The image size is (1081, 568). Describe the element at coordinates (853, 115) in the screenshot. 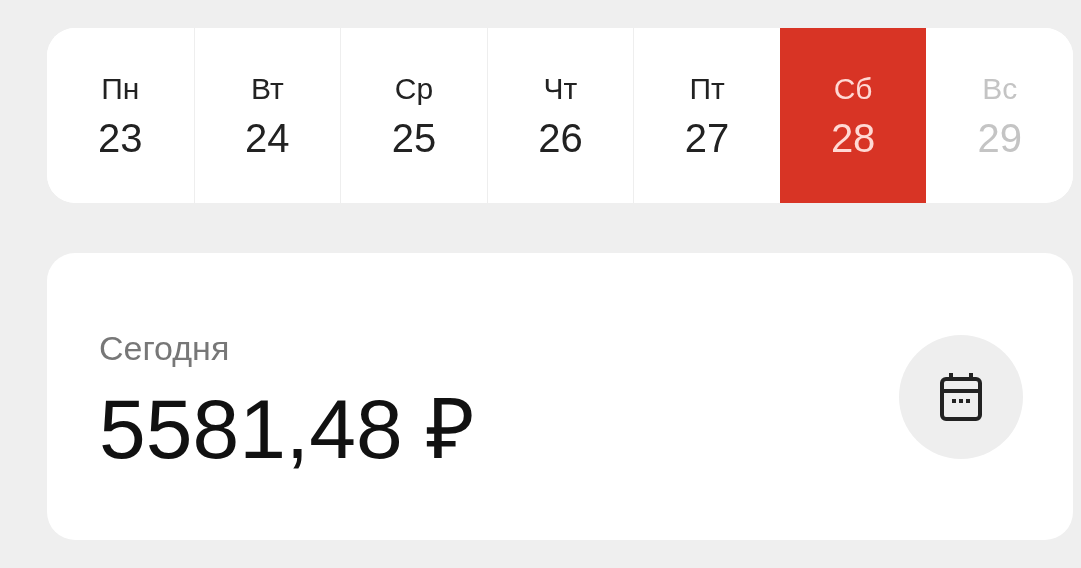

I see `day-tab: Сб 28` at that location.